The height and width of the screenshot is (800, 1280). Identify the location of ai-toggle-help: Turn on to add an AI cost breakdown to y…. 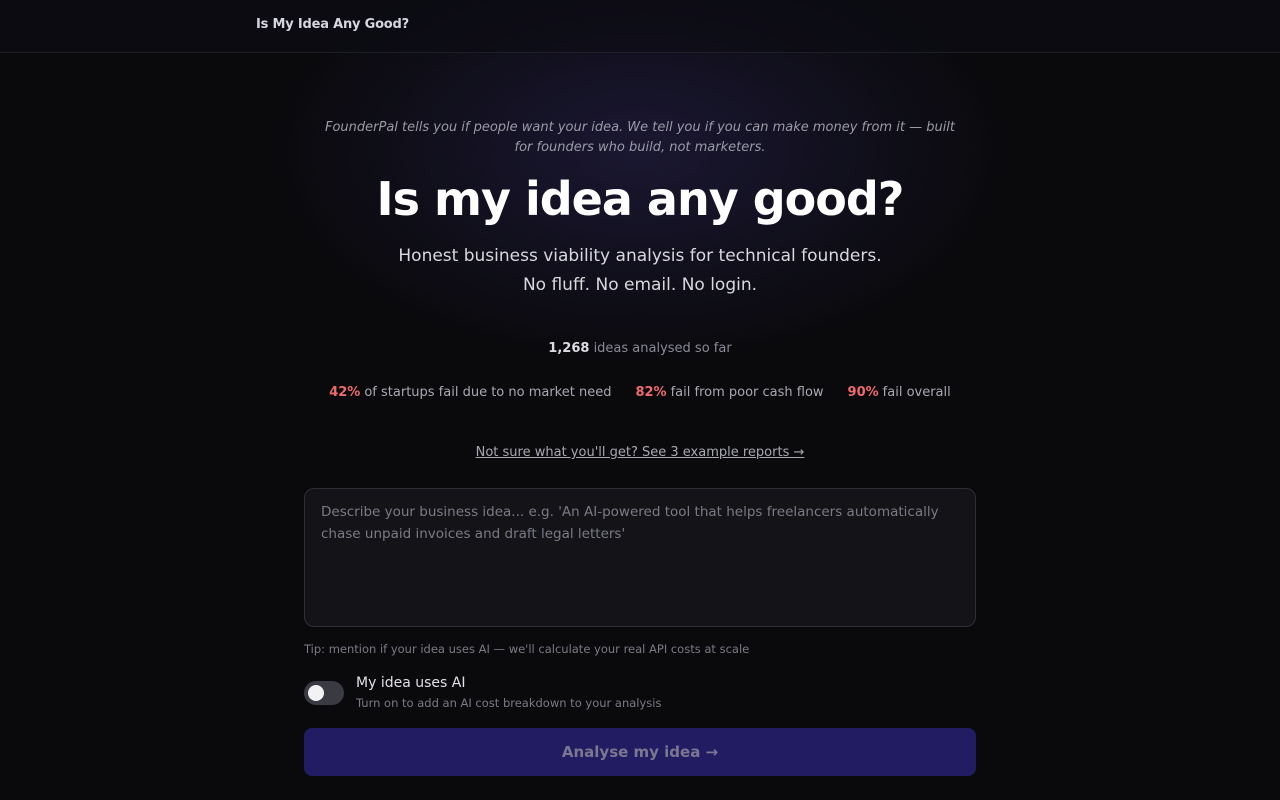
(509, 703).